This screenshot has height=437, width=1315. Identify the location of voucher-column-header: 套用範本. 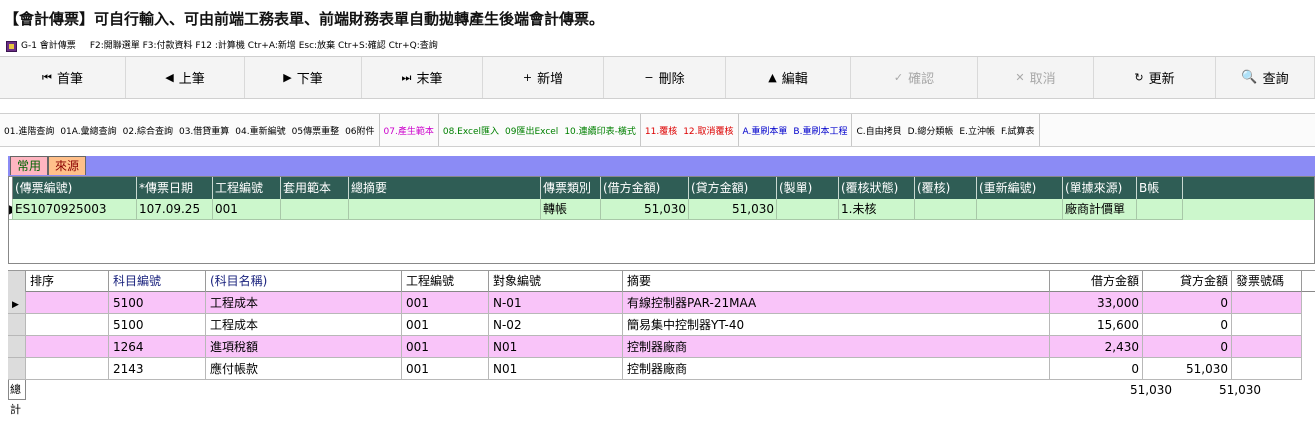
(315, 188).